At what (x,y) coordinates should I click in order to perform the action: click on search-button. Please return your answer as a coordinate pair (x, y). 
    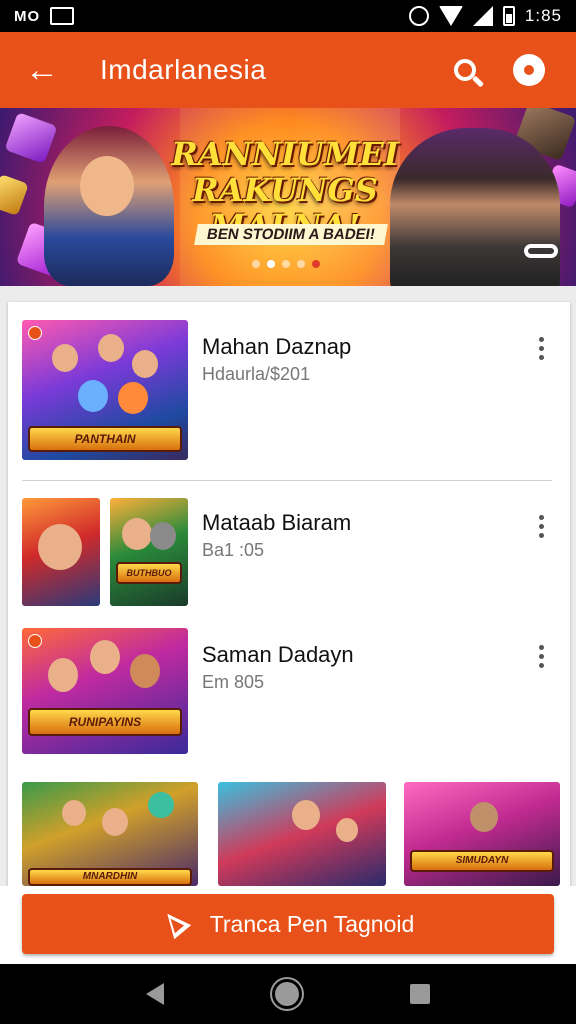
    Looking at the image, I should click on (465, 70).